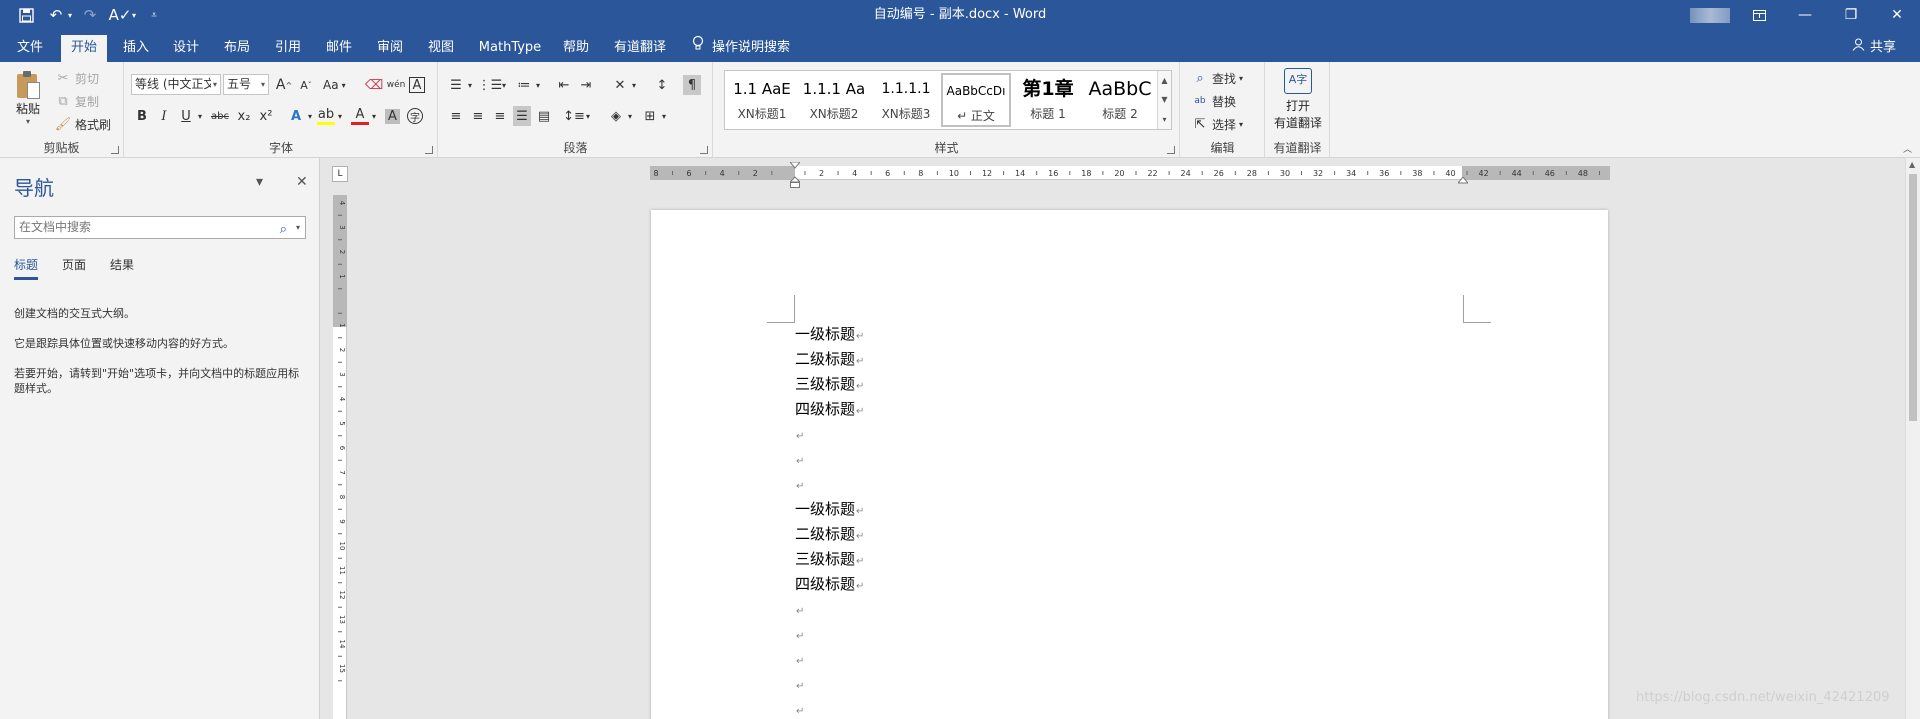 The width and height of the screenshot is (1920, 719). I want to click on bullets-button: ☰ ▾, so click(459, 85).